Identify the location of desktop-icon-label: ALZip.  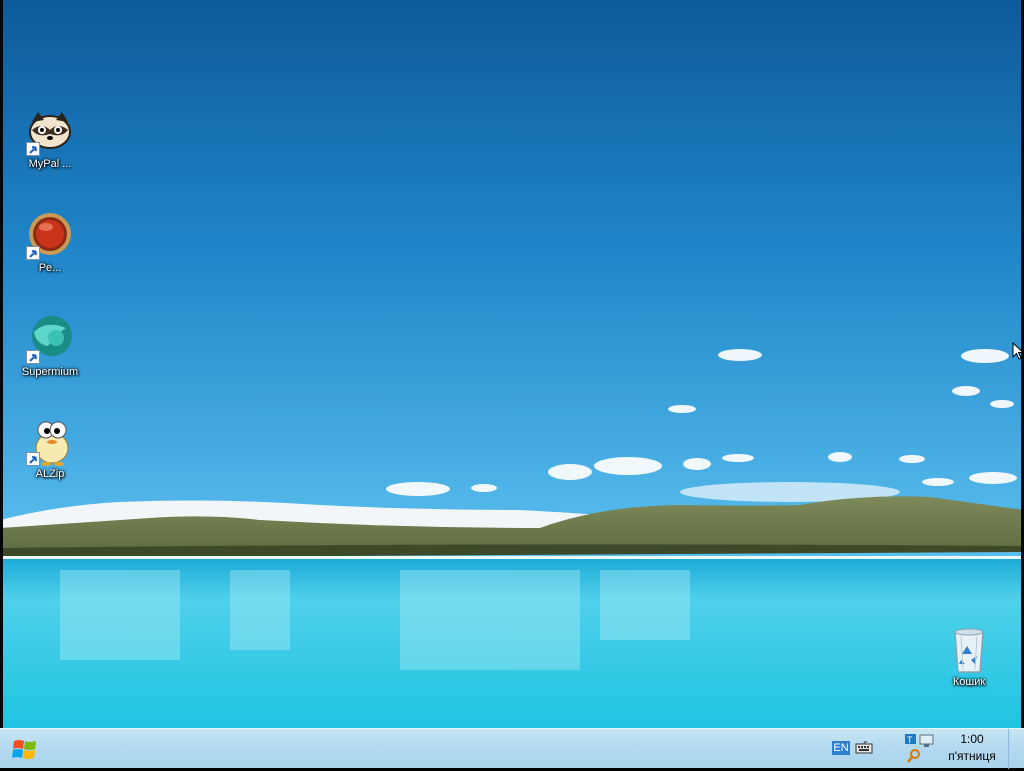
(50, 474).